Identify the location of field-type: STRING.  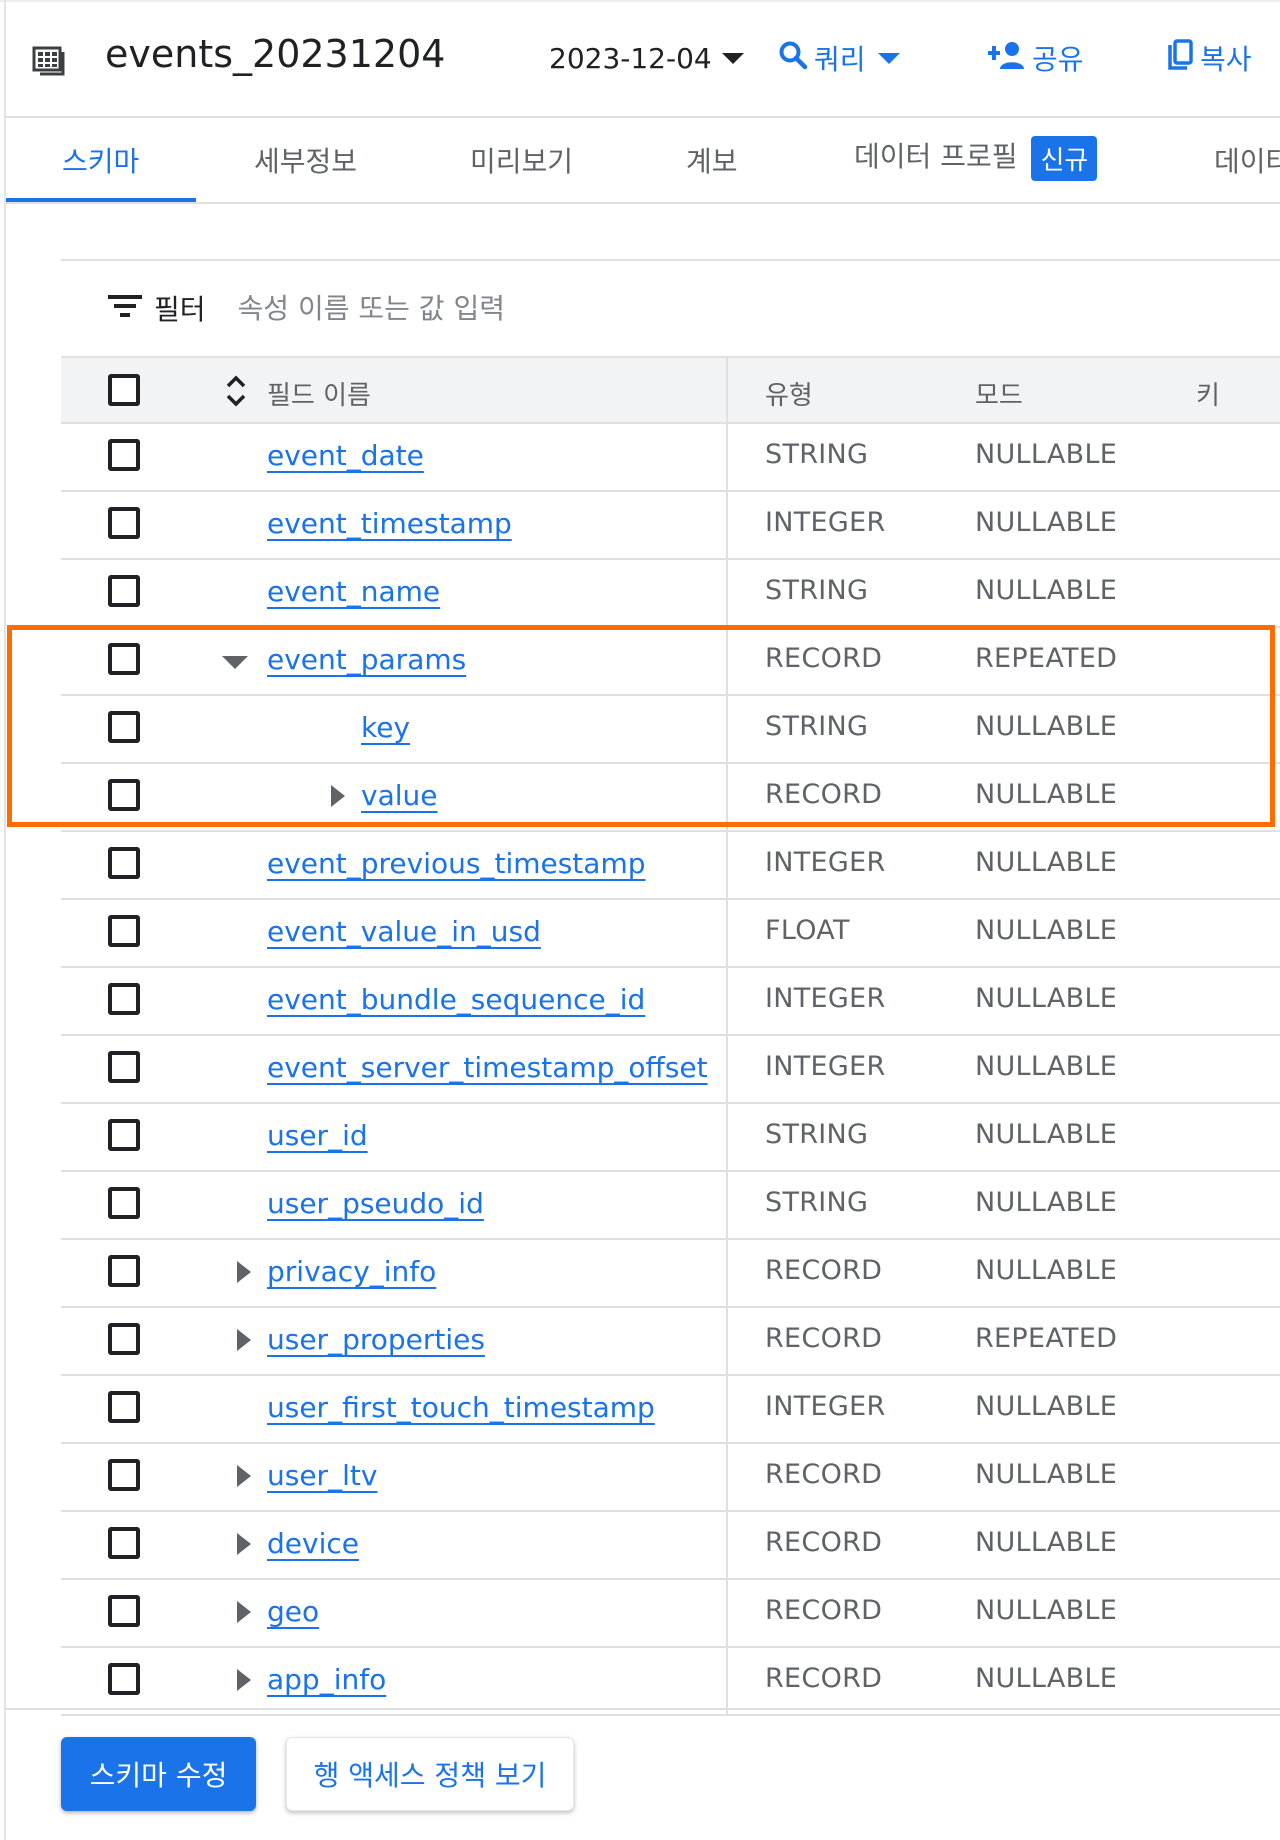
(817, 590).